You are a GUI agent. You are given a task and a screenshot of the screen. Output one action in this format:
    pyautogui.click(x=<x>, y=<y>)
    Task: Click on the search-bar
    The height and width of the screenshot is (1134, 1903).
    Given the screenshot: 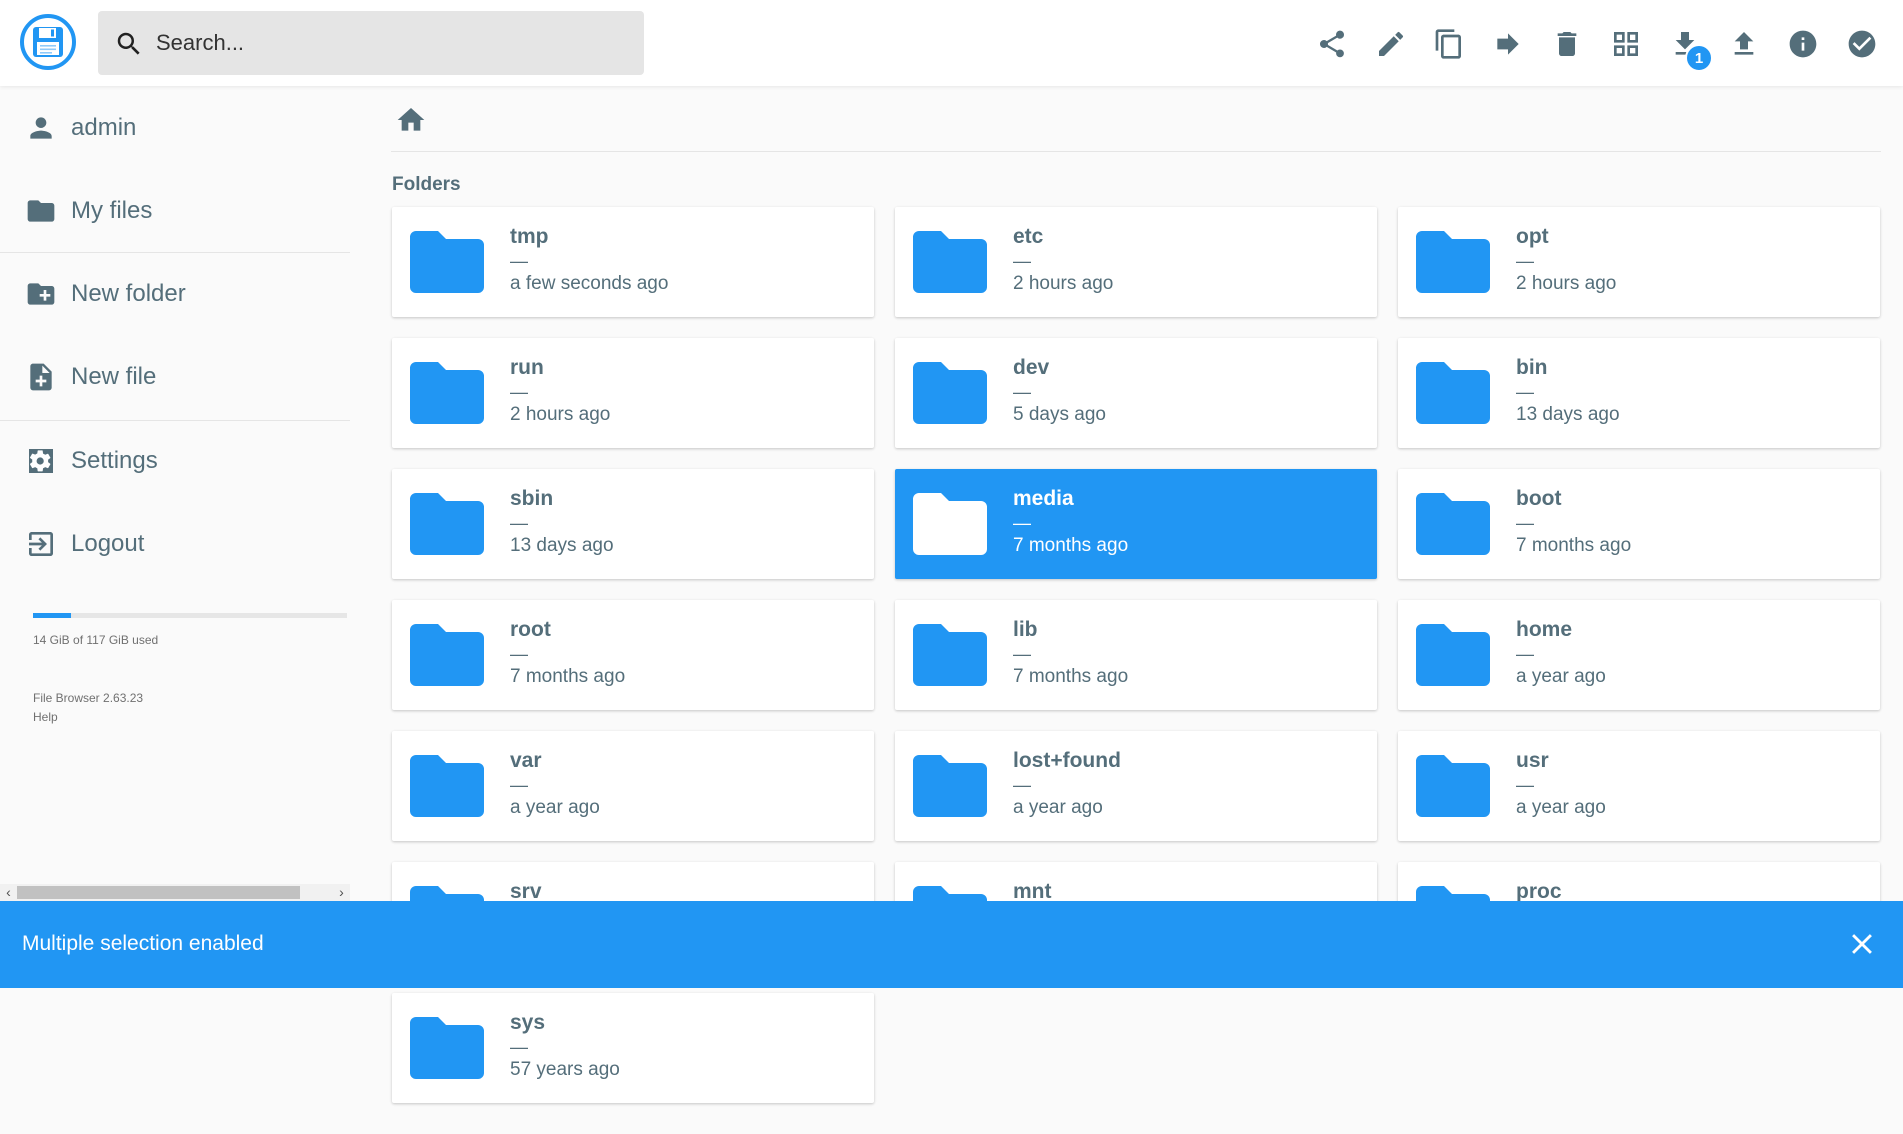 What is the action you would take?
    pyautogui.click(x=371, y=43)
    